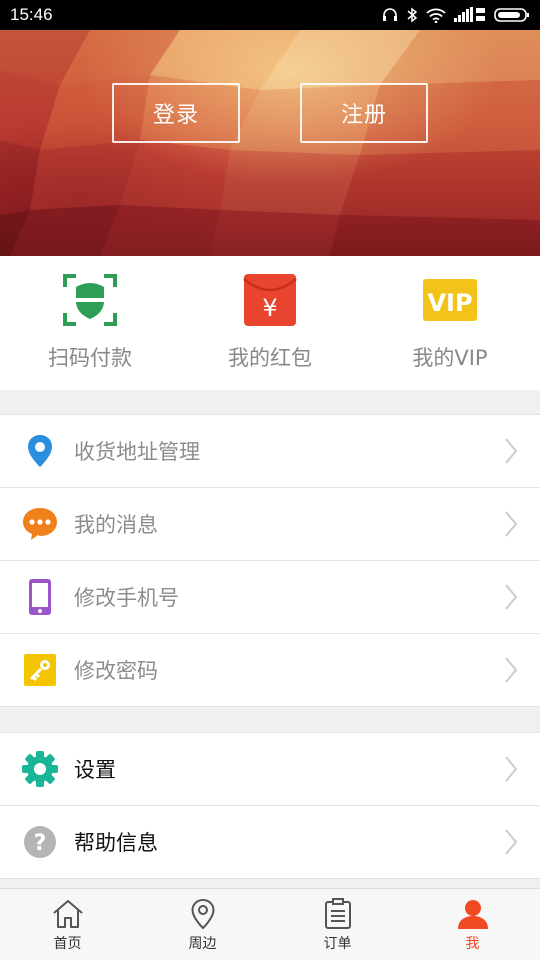 The height and width of the screenshot is (960, 540). What do you see at coordinates (270, 358) in the screenshot?
I see `quick-red-packet-label: 我的红包` at bounding box center [270, 358].